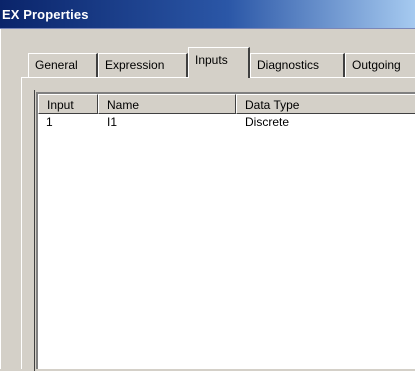  What do you see at coordinates (135, 65) in the screenshot?
I see `tab-expression-label: Expression` at bounding box center [135, 65].